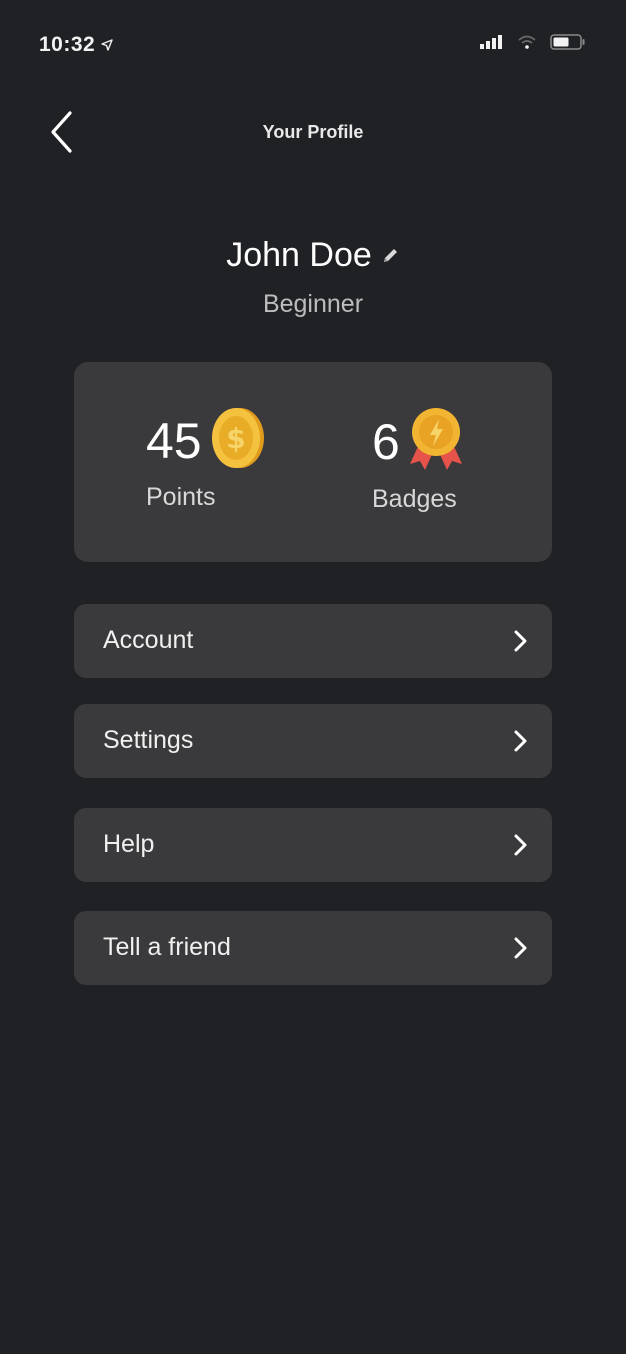 Image resolution: width=626 pixels, height=1354 pixels. I want to click on edit-name-button, so click(391, 257).